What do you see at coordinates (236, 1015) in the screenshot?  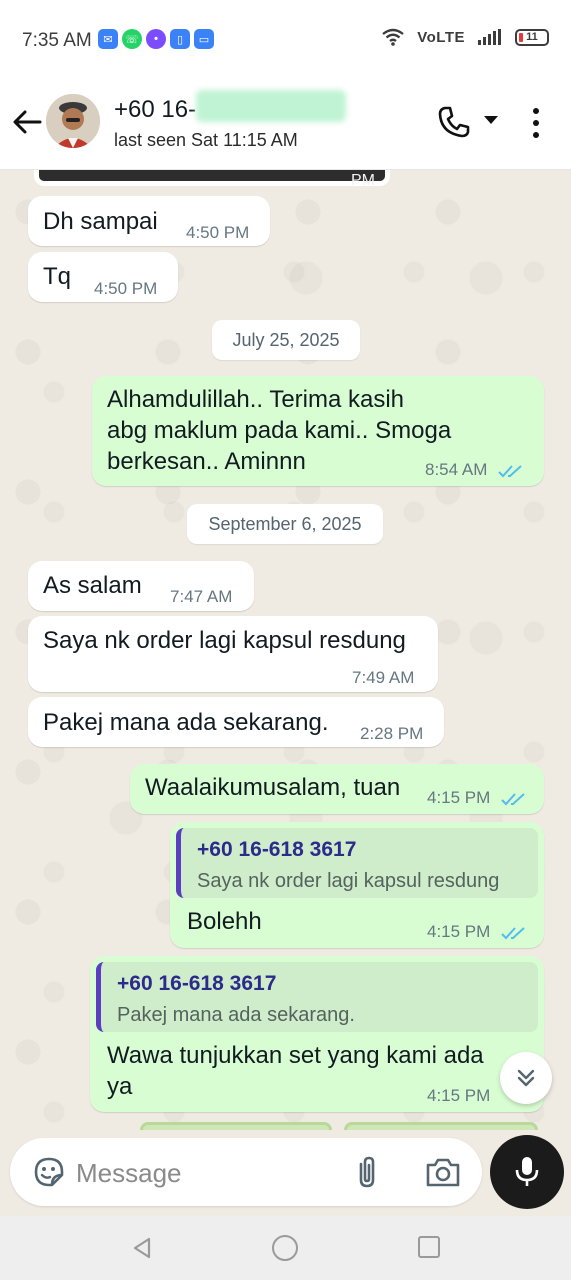 I see `quoted-text: Pakej mana ada sekarang.` at bounding box center [236, 1015].